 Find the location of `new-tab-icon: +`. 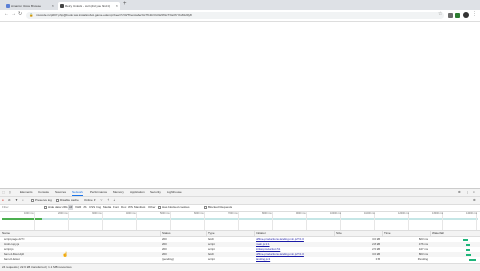

new-tab-icon: + is located at coordinates (125, 4).